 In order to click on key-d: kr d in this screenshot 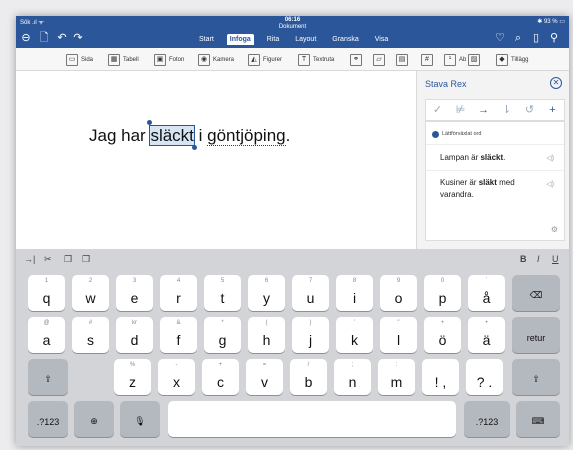, I will do `click(134, 335)`.